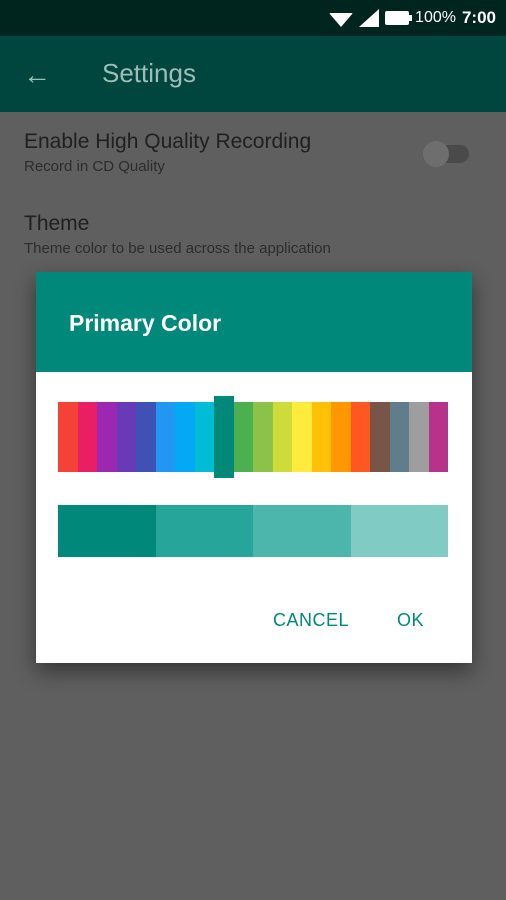 The height and width of the screenshot is (900, 506). I want to click on status-icons: 100% 7:00, so click(412, 18).